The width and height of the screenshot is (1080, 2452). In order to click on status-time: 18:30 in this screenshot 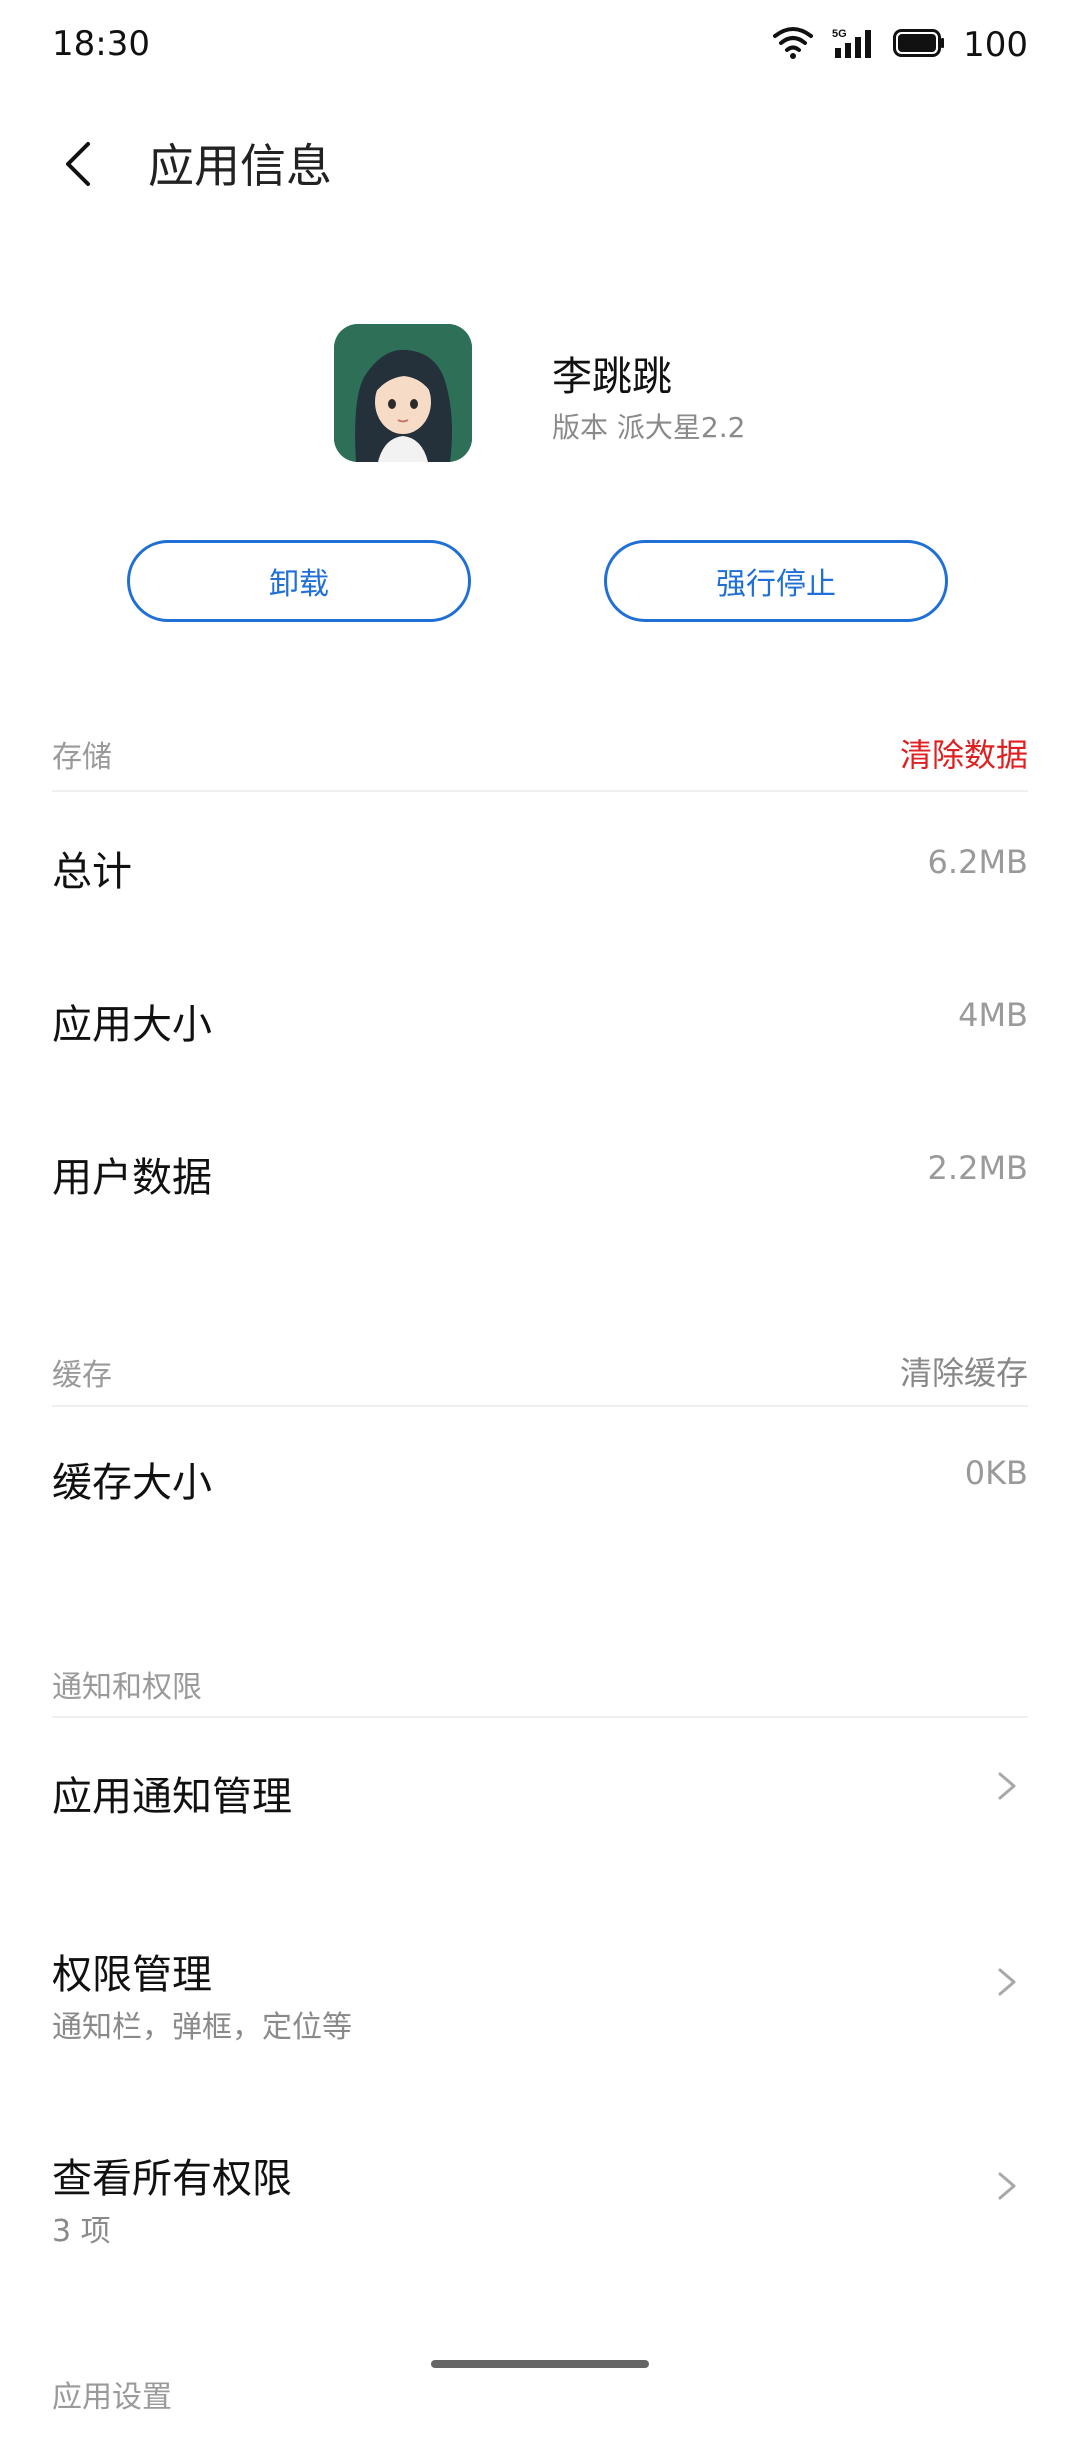, I will do `click(101, 44)`.